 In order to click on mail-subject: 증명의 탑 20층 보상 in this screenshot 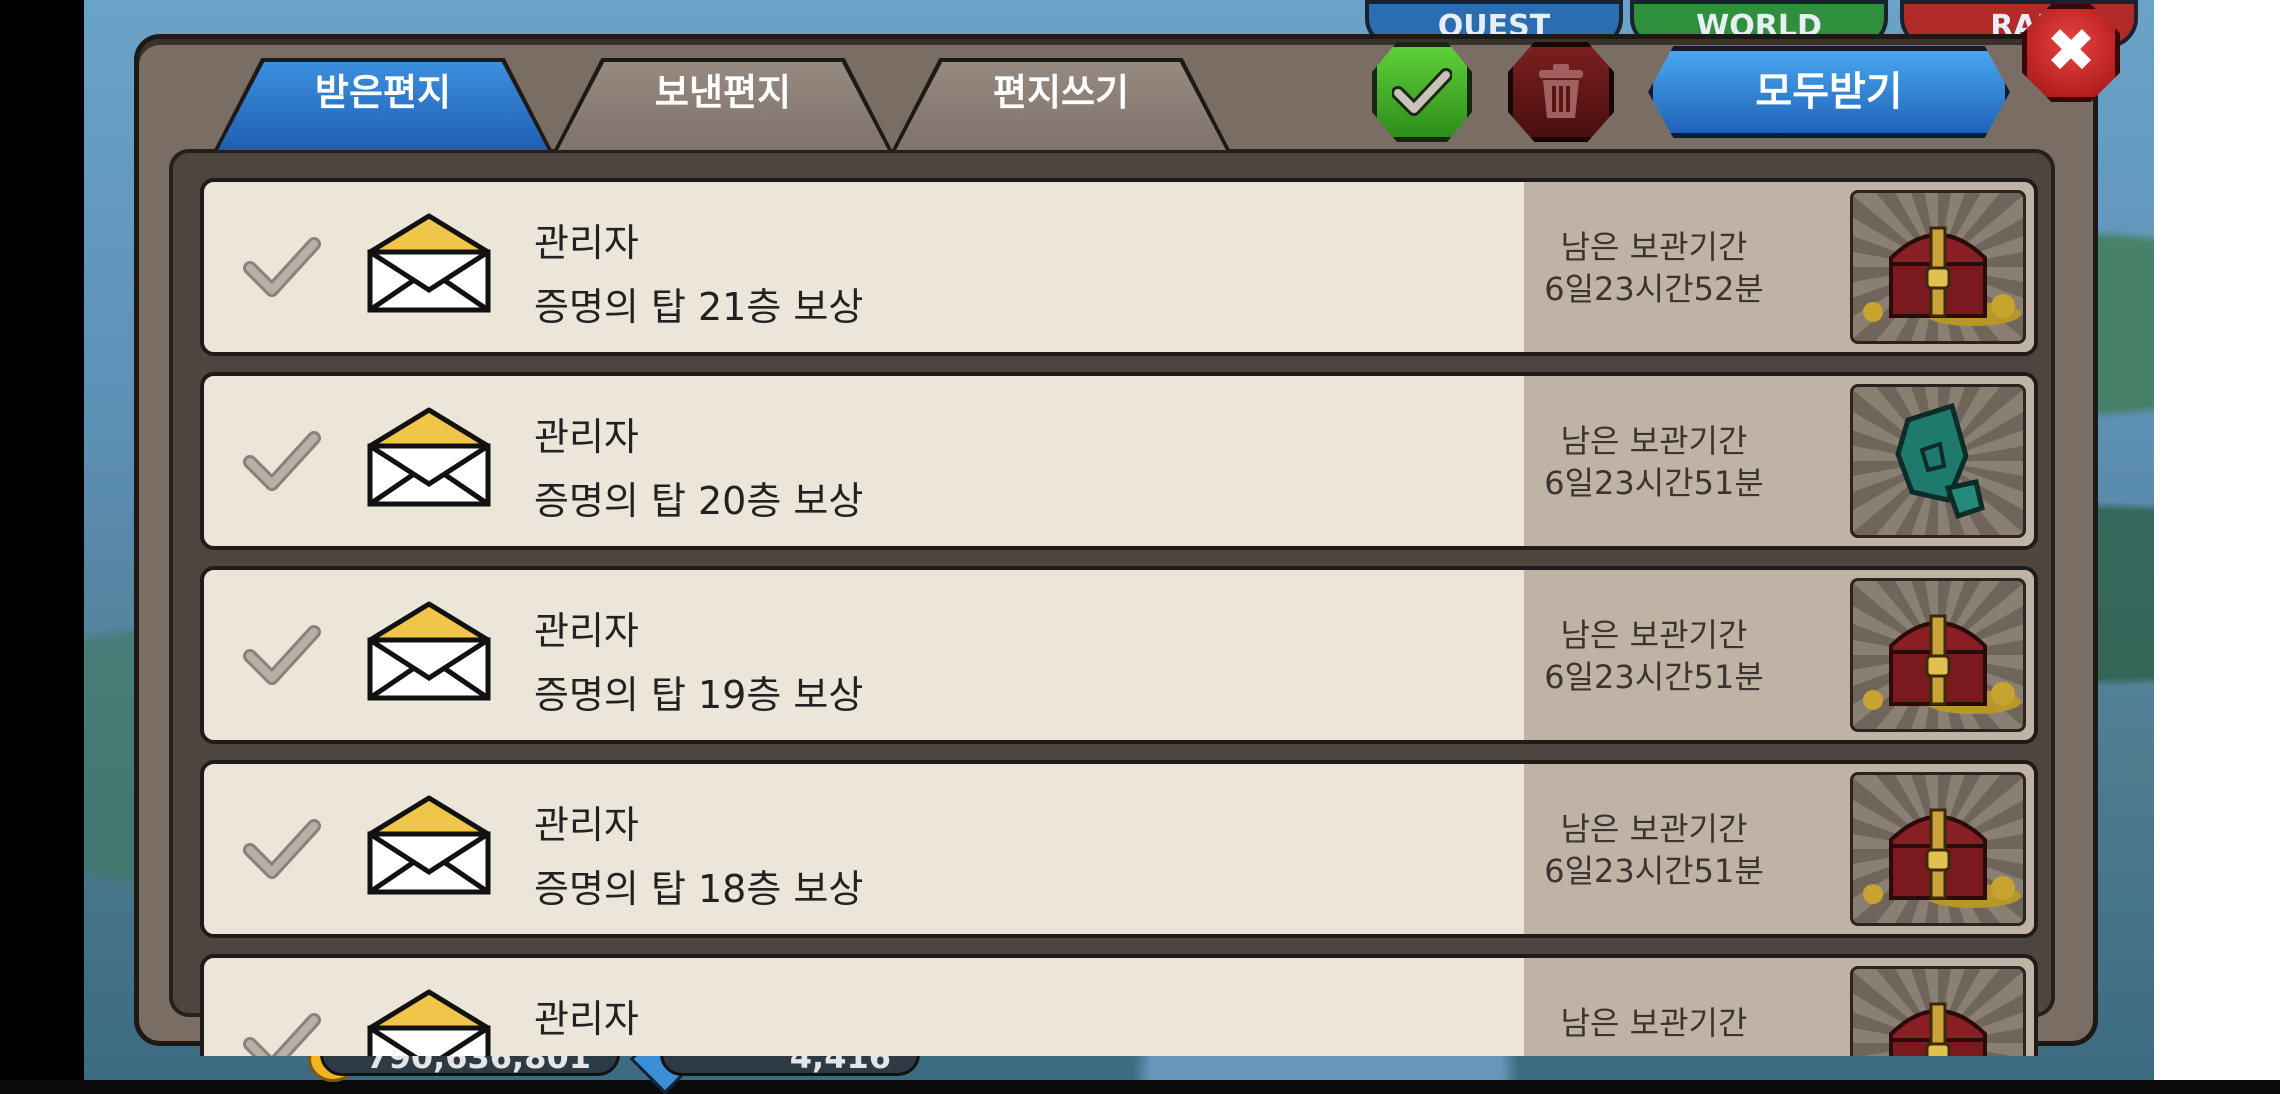, I will do `click(699, 501)`.